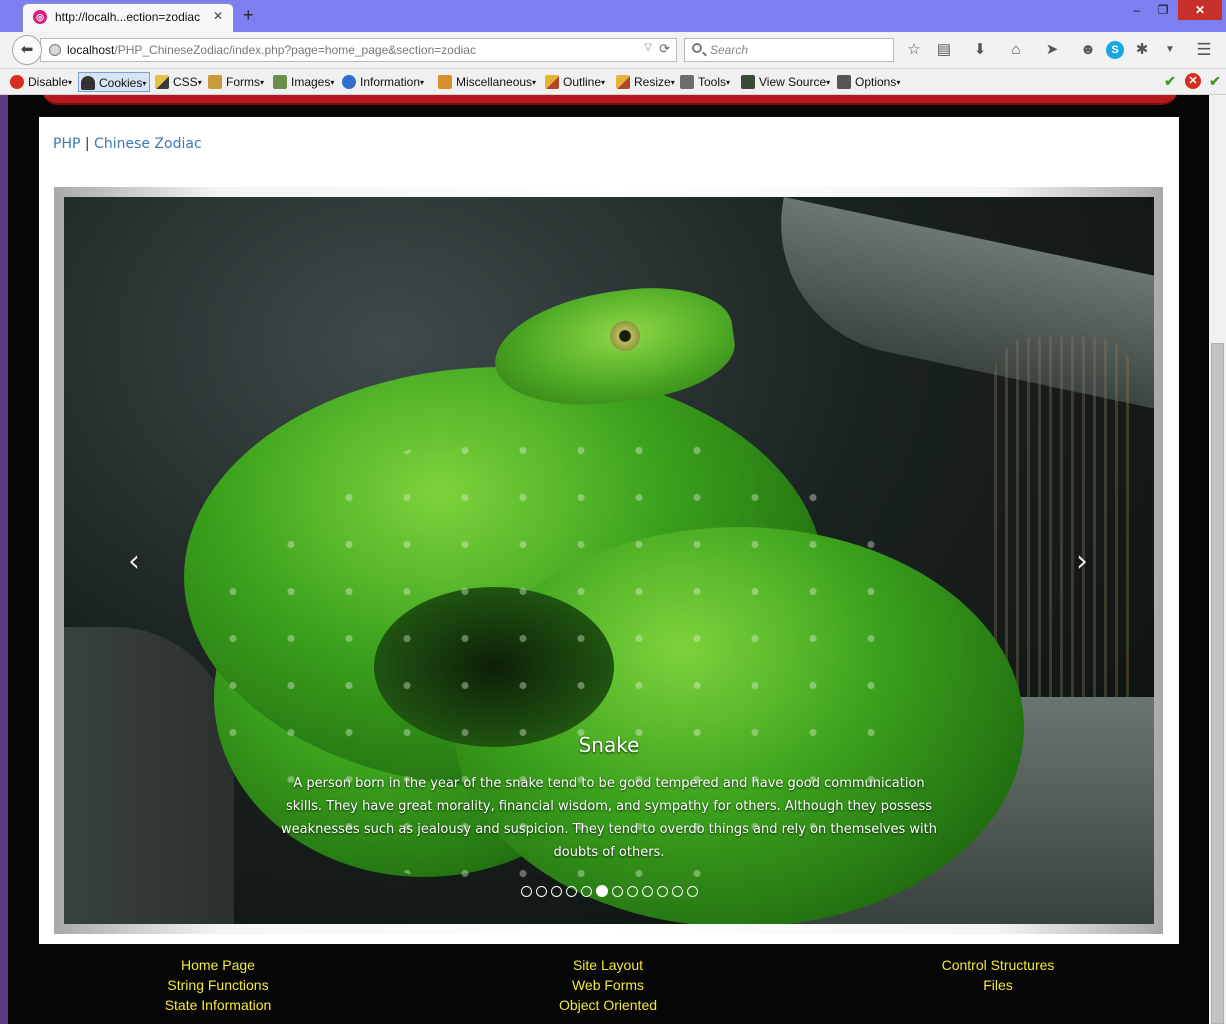 This screenshot has height=1024, width=1226. I want to click on devbar-information: Information▾, so click(383, 82).